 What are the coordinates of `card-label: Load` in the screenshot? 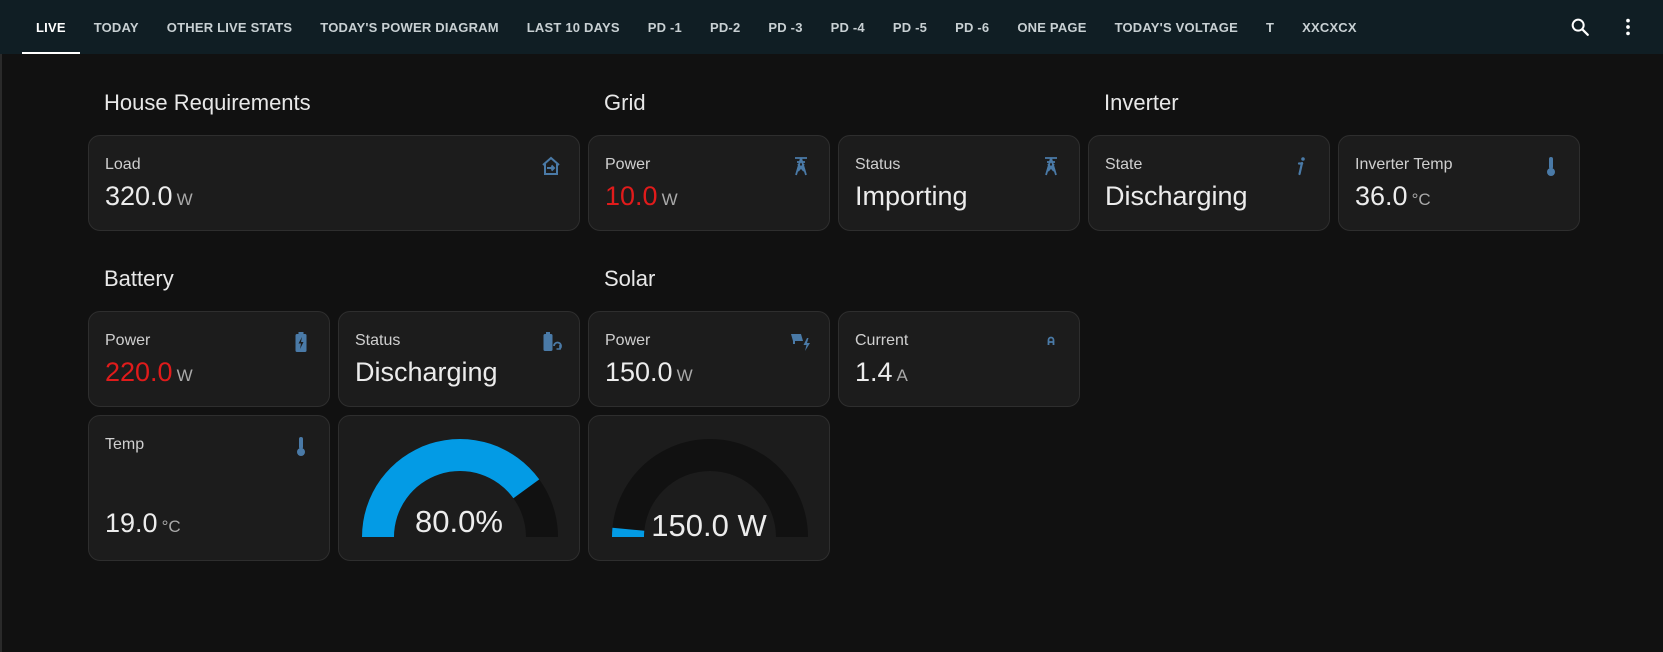 It's located at (123, 164).